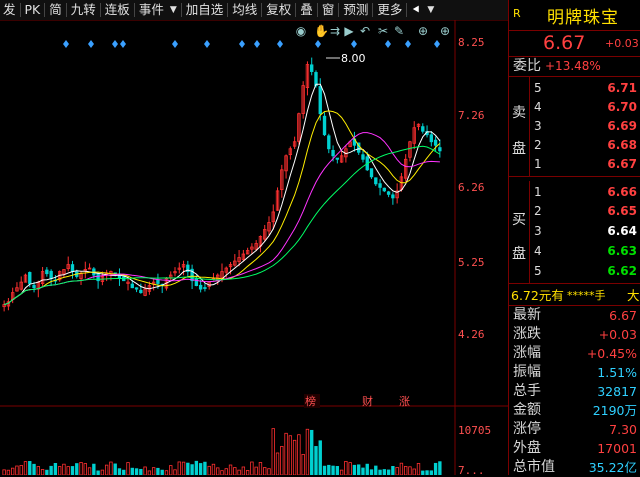 Image resolution: width=640 pixels, height=477 pixels. What do you see at coordinates (538, 126) in the screenshot?
I see `ask-level: 3` at bounding box center [538, 126].